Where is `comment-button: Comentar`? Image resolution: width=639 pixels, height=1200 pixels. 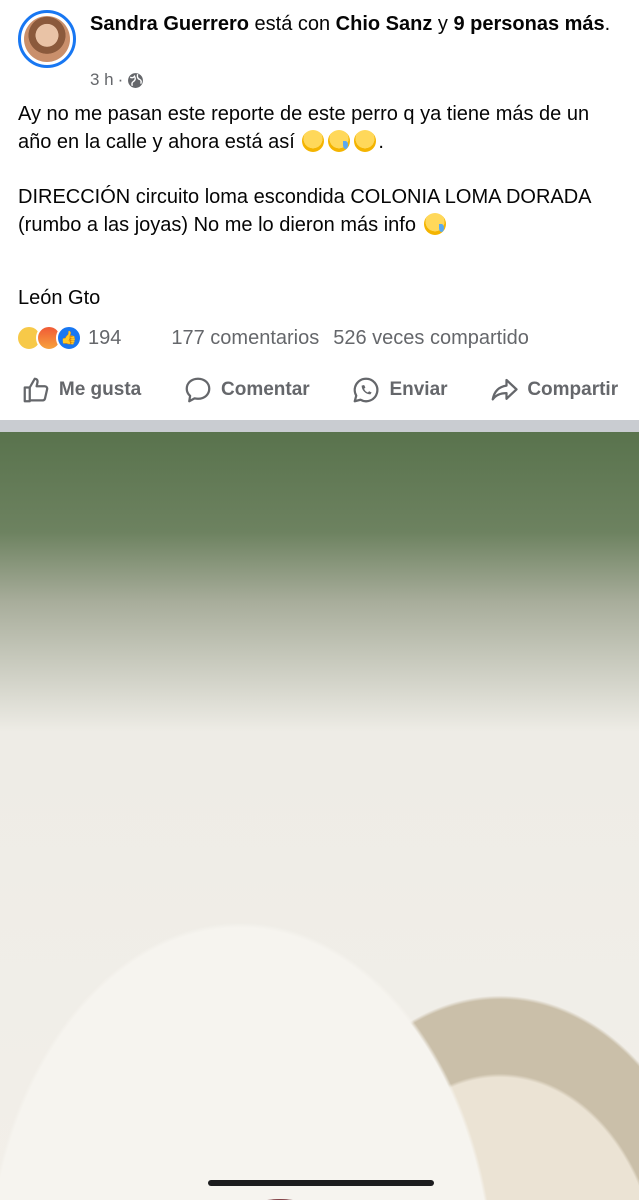 comment-button: Comentar is located at coordinates (246, 390).